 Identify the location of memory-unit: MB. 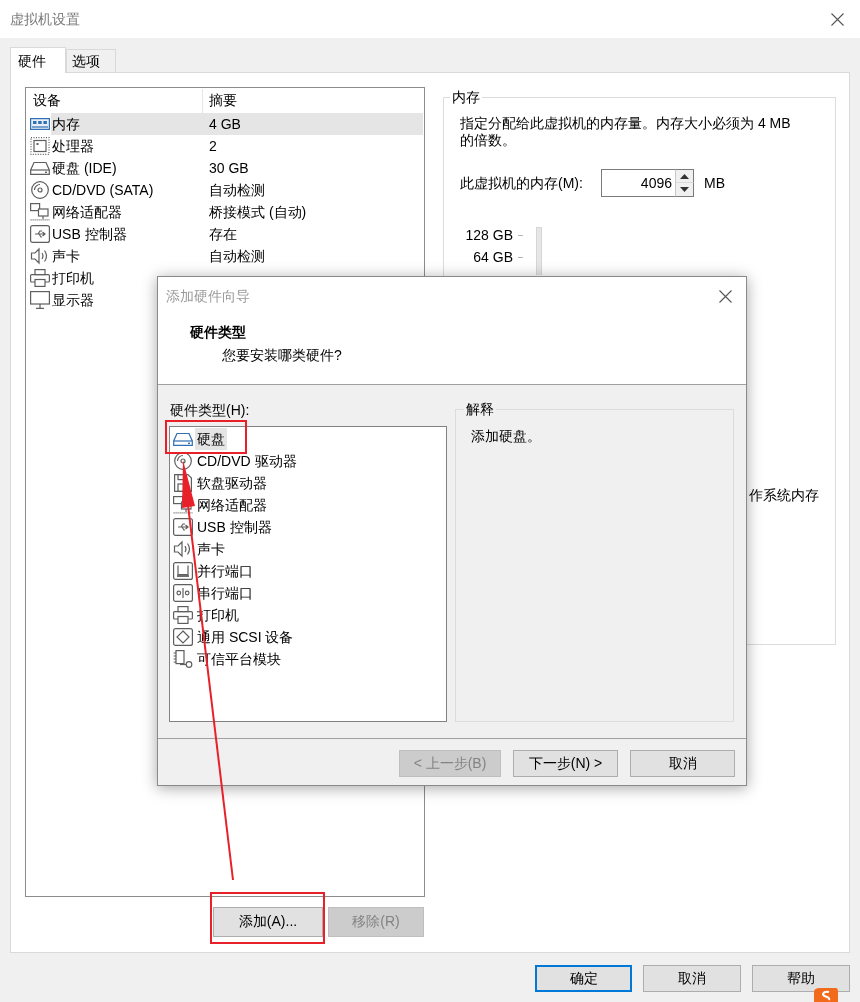
(714, 183).